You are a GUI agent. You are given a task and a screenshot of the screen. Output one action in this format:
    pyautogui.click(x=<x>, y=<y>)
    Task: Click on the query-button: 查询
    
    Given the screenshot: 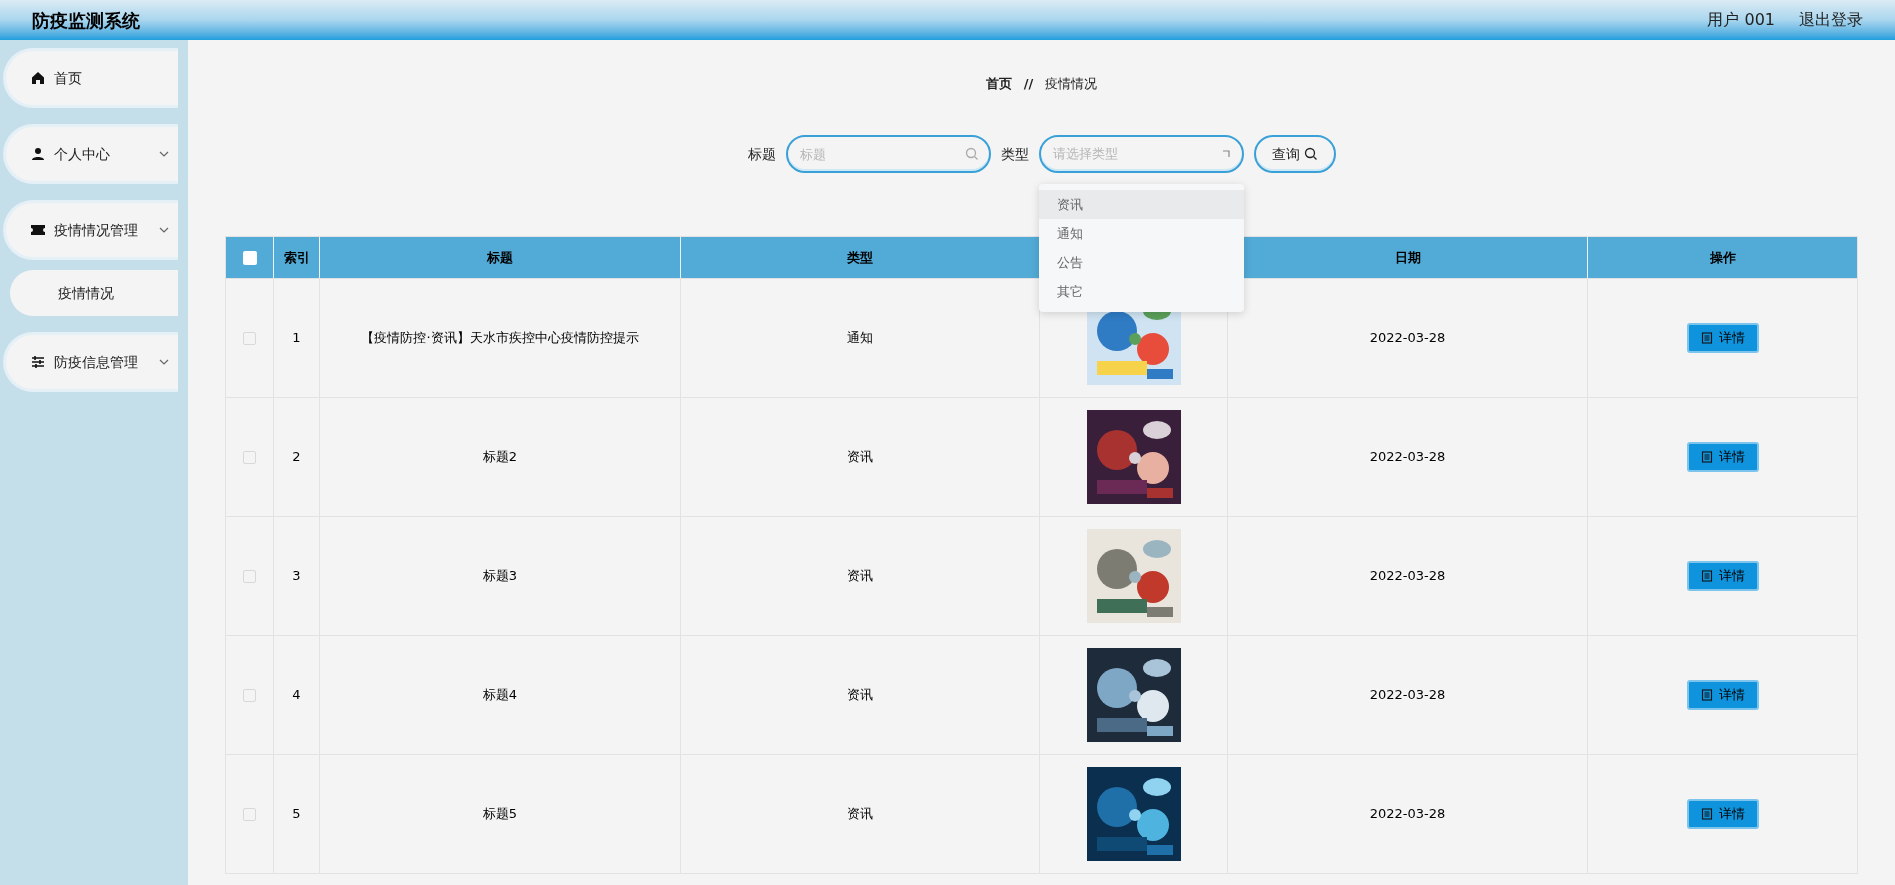 What is the action you would take?
    pyautogui.click(x=1294, y=154)
    